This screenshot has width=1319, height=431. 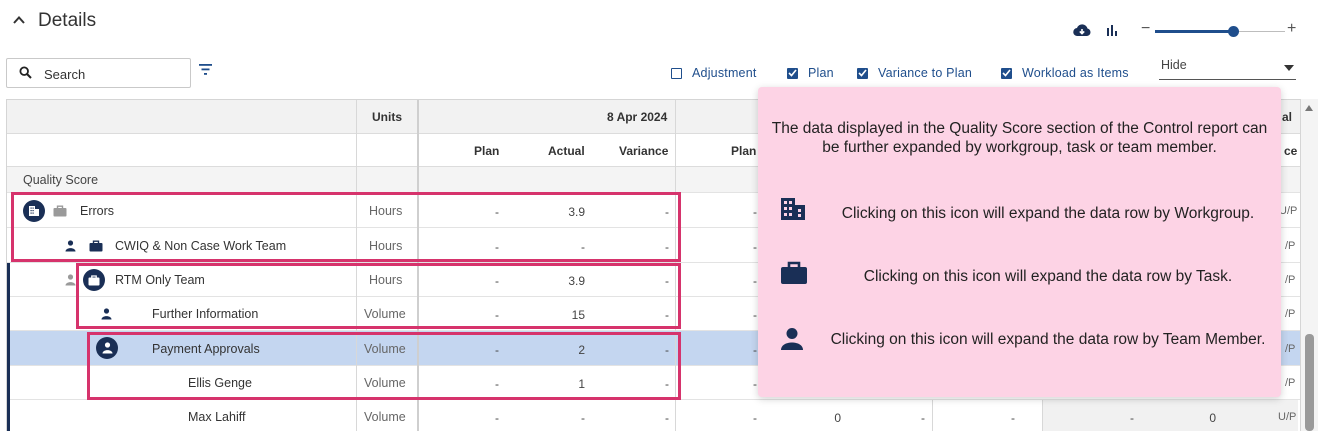 I want to click on plan-subheader-2: Plan, so click(x=743, y=151).